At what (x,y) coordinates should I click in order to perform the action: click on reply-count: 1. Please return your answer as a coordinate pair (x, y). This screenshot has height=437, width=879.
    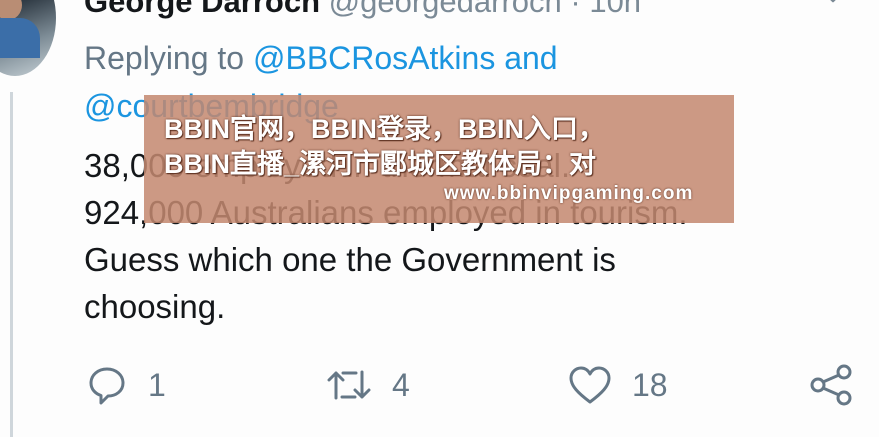
    Looking at the image, I should click on (157, 384).